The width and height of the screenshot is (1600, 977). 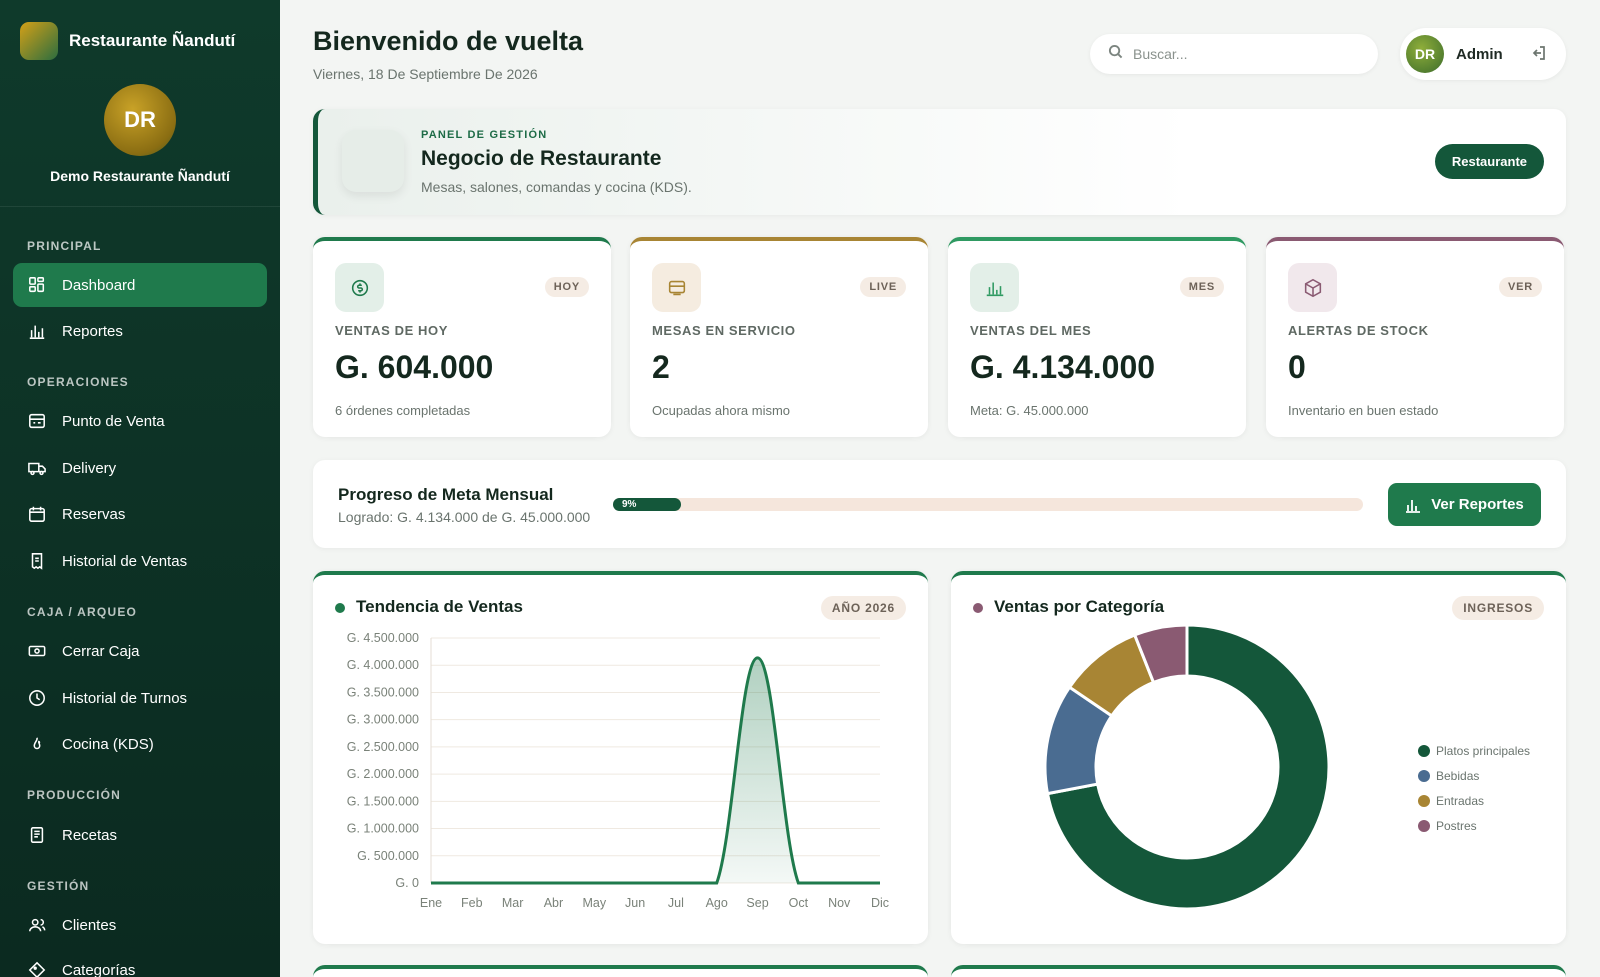 What do you see at coordinates (373, 161) in the screenshot?
I see `restaurant-icon` at bounding box center [373, 161].